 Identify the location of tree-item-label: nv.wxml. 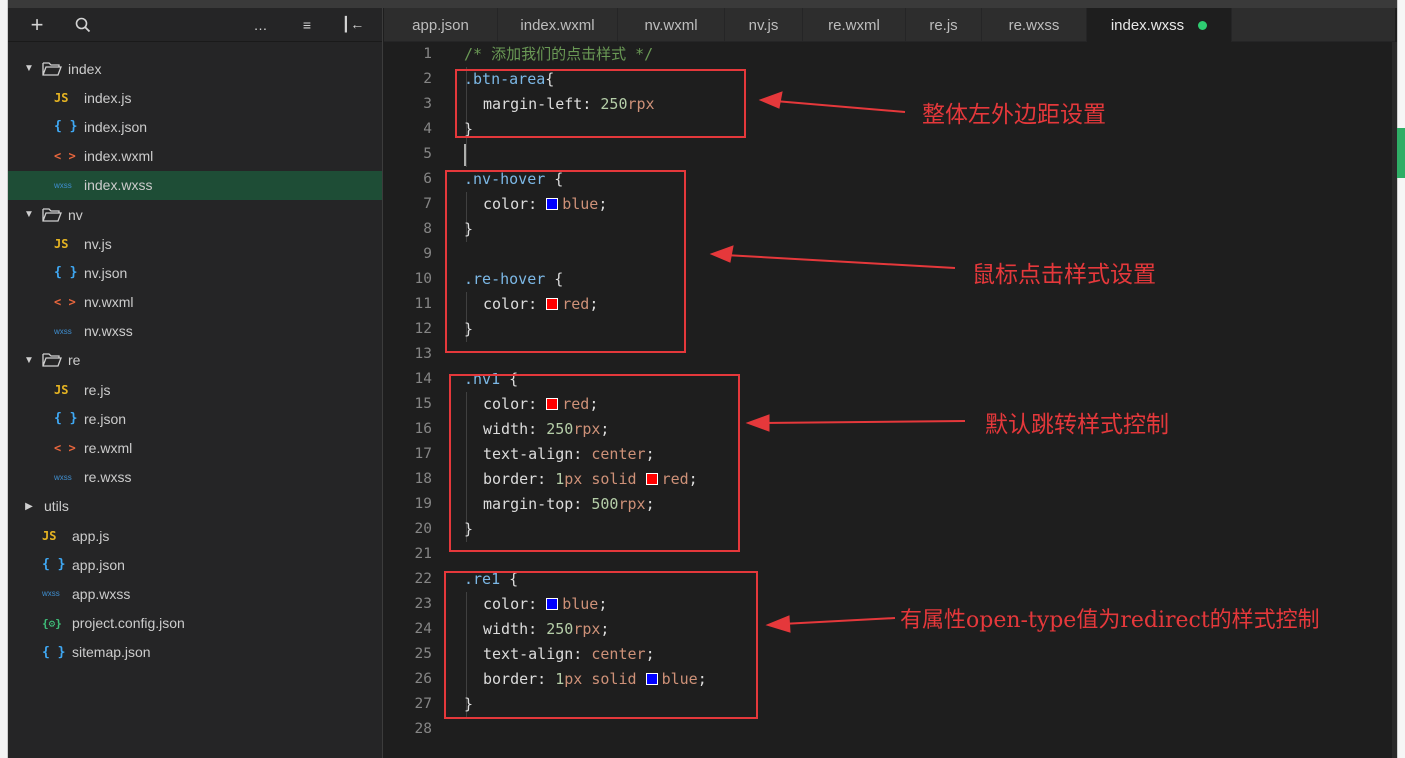
(109, 302).